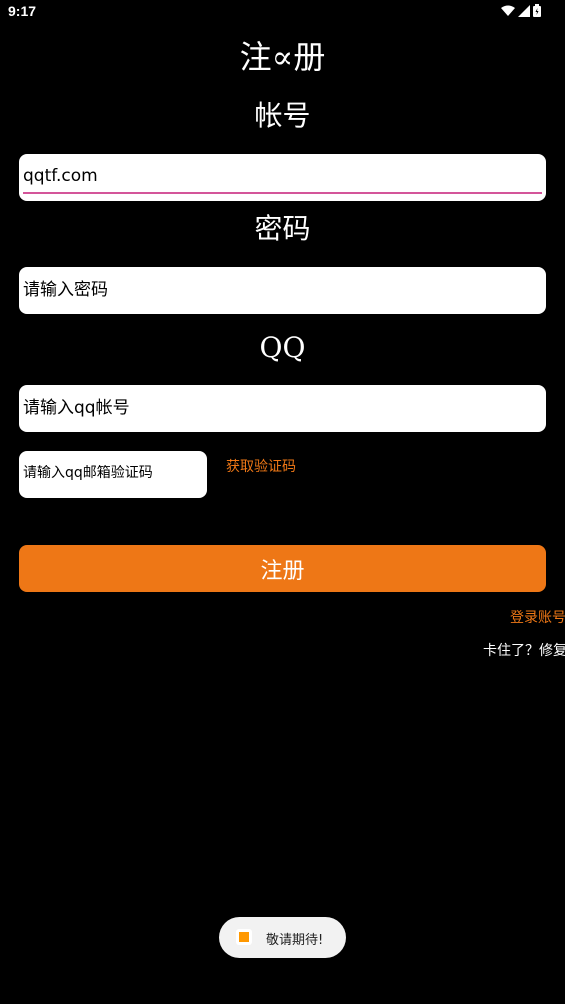  What do you see at coordinates (282, 115) in the screenshot?
I see `account-label: 帐号` at bounding box center [282, 115].